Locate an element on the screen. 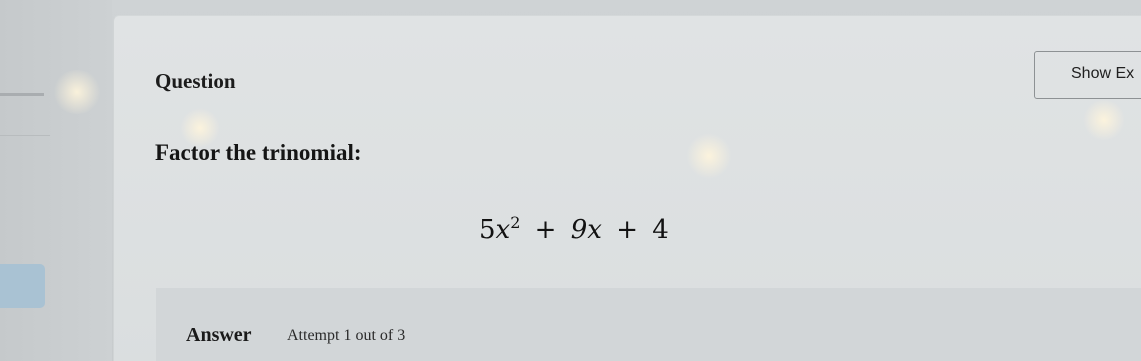 The height and width of the screenshot is (361, 1141). exponent: 2 is located at coordinates (515, 222).